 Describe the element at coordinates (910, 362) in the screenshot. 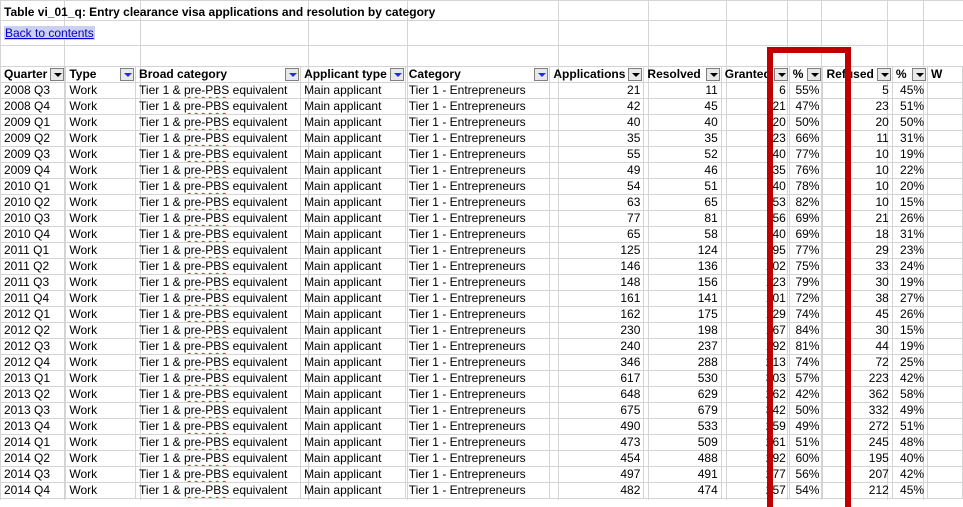

I see `table-cell: 25%` at that location.